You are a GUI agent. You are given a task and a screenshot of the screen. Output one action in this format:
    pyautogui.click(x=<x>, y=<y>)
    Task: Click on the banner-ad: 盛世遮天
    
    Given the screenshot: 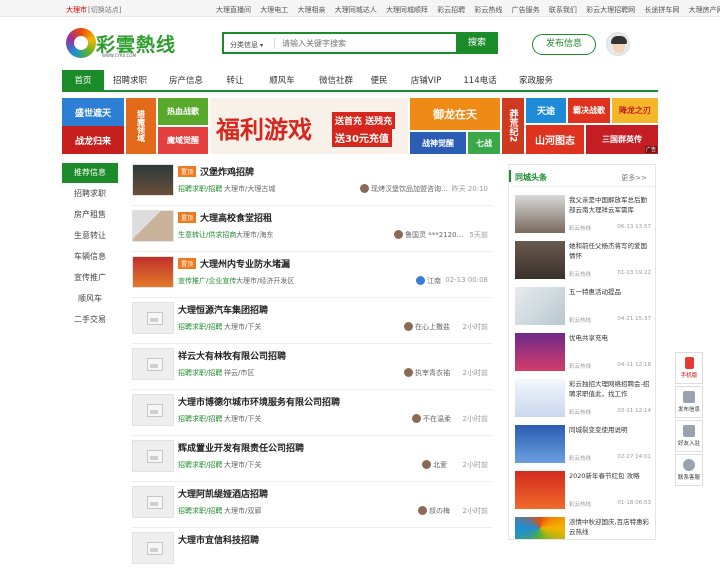 What is the action you would take?
    pyautogui.click(x=93, y=112)
    